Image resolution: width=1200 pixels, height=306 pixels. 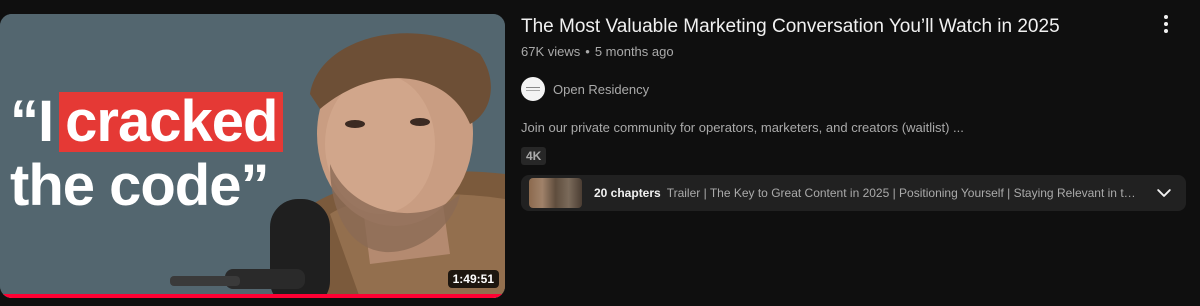 I want to click on duration-badge: 1:49:51, so click(x=473, y=279).